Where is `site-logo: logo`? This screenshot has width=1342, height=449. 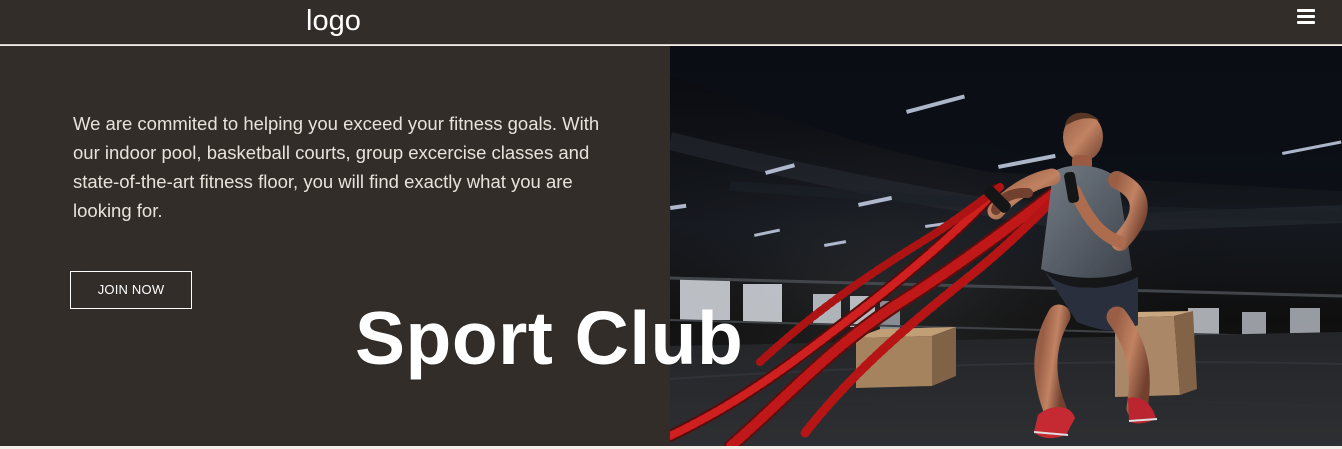 site-logo: logo is located at coordinates (333, 21).